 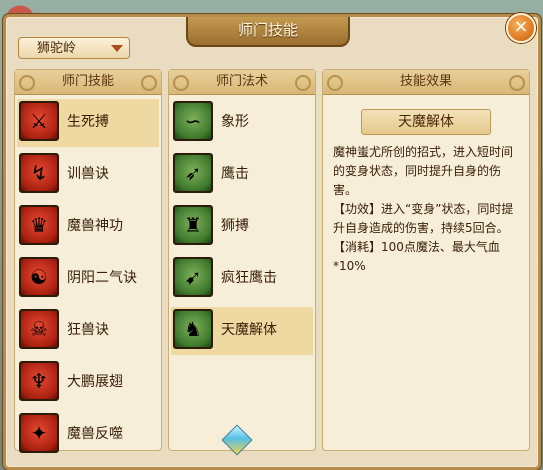 I want to click on skill-row-moshoufanshi: ✦ 魔兽反噬, so click(x=88, y=435).